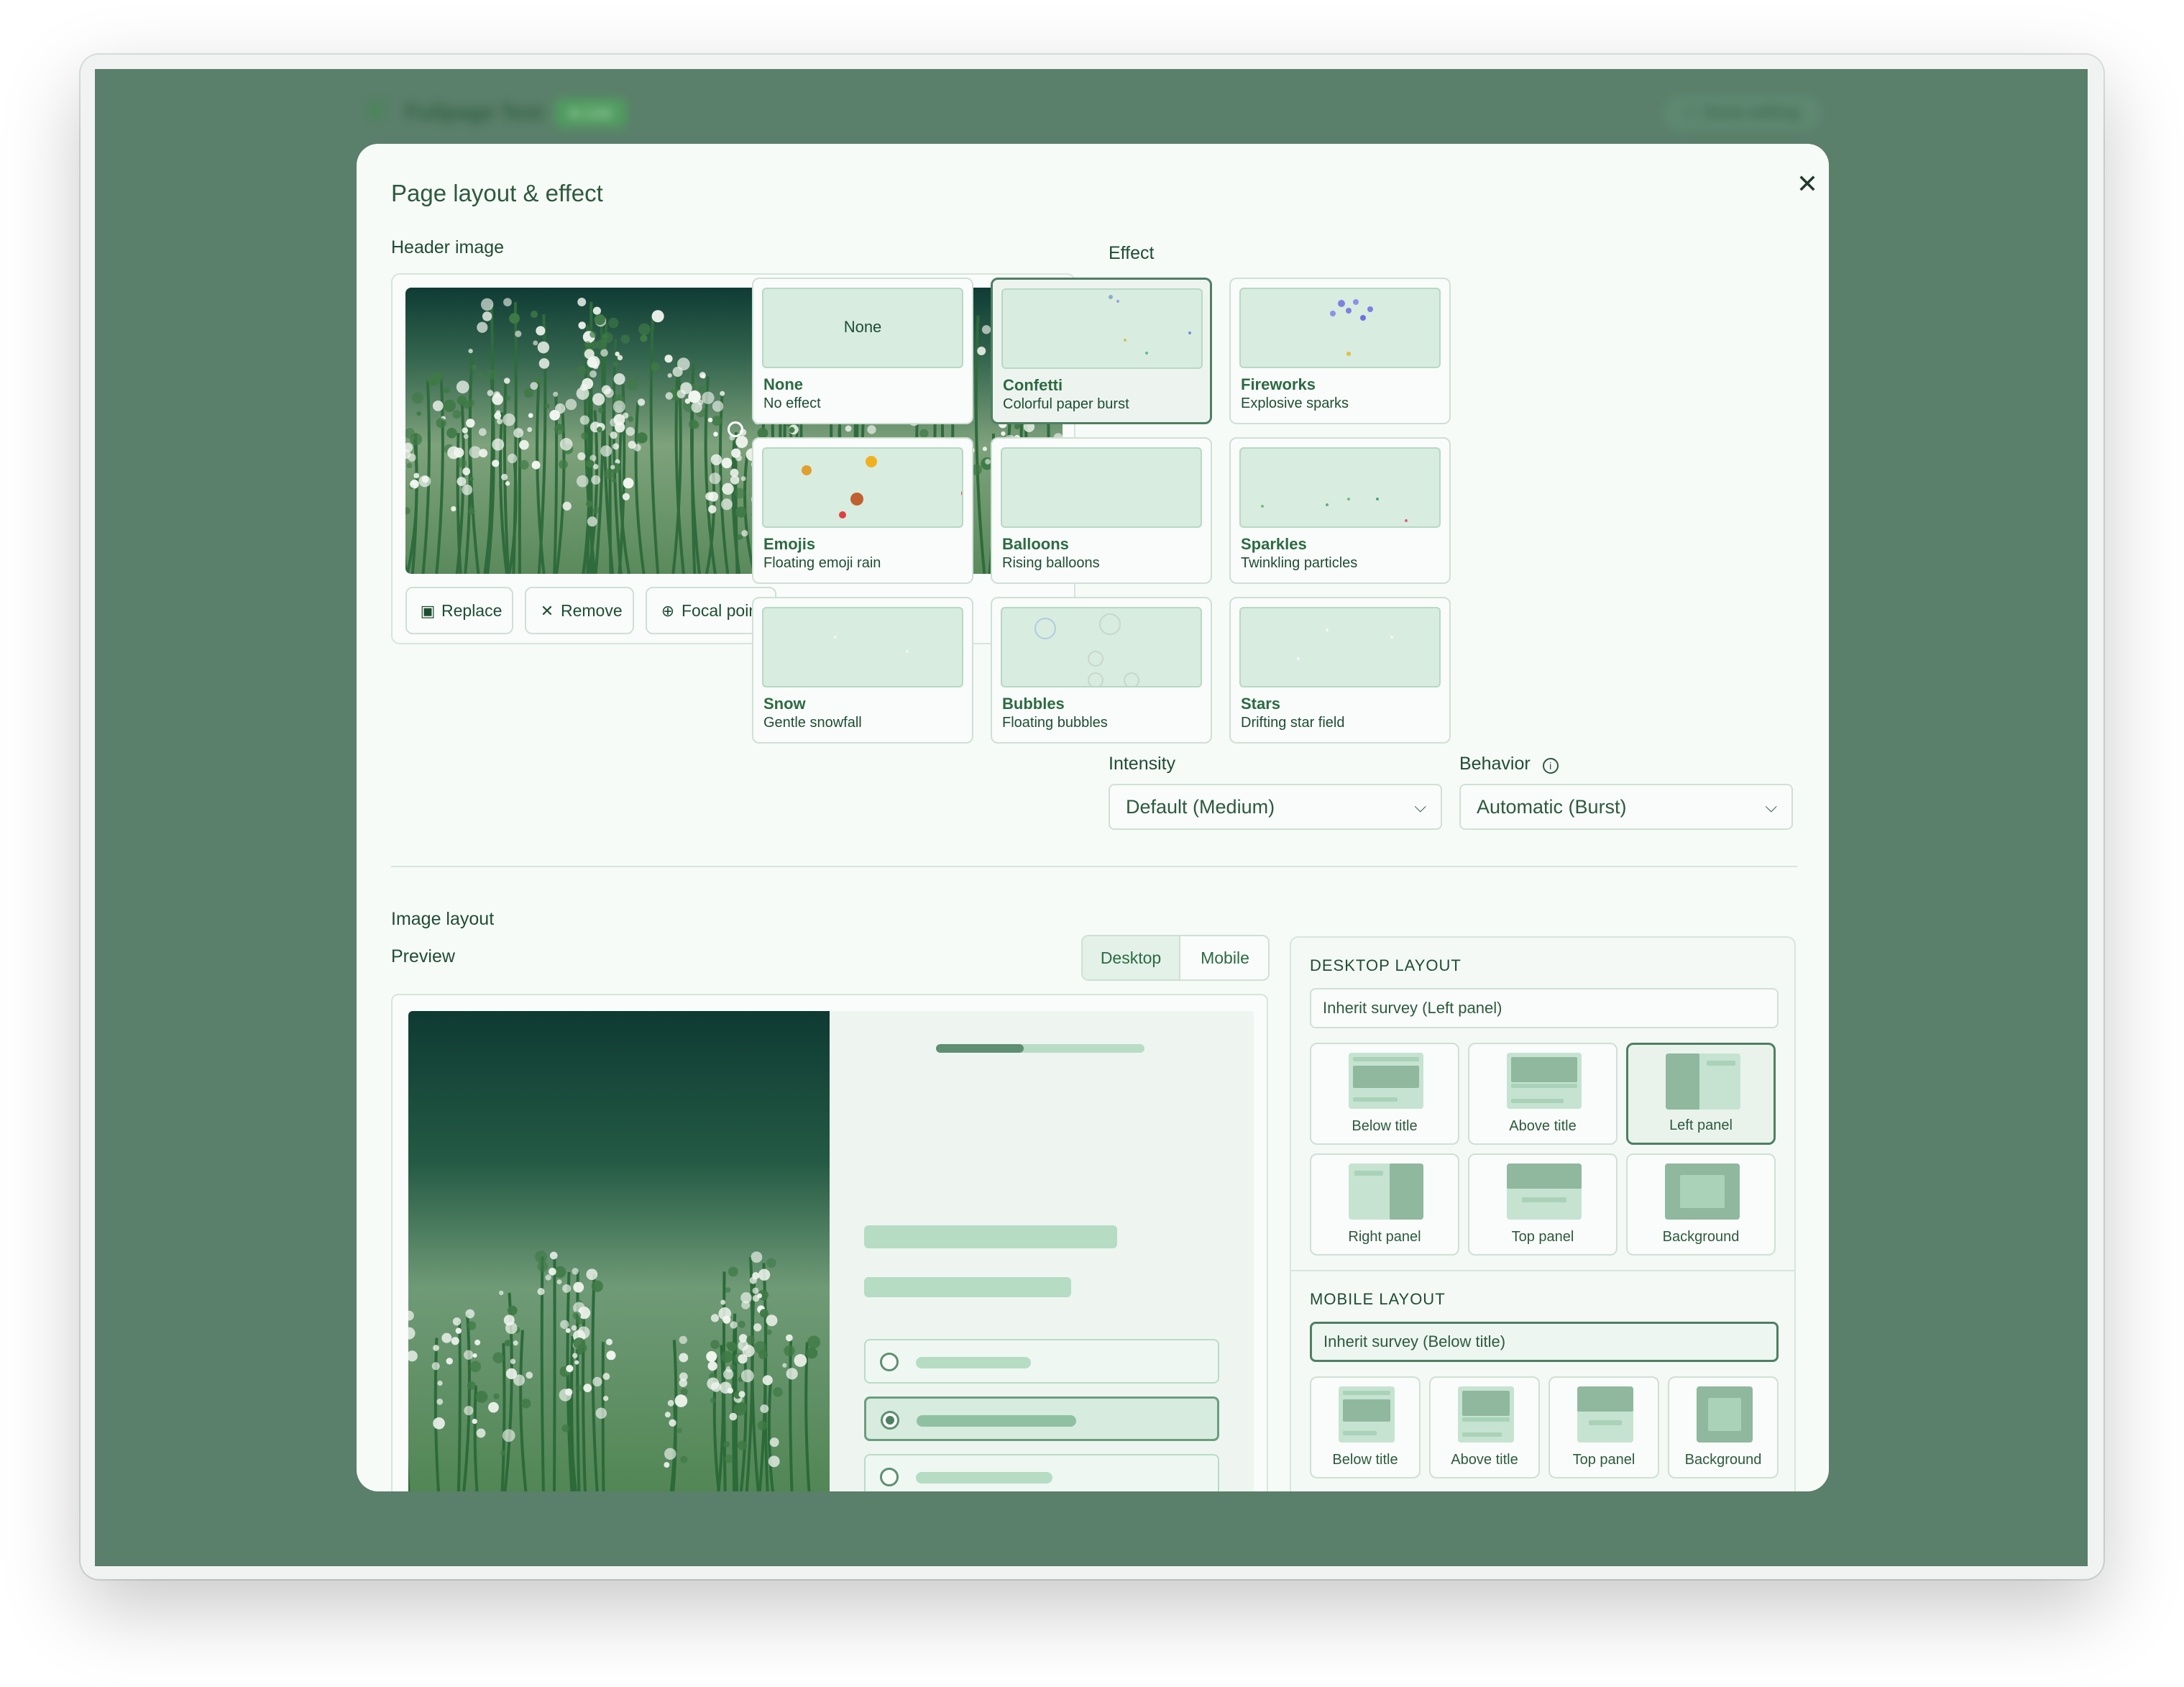  Describe the element at coordinates (547, 611) in the screenshot. I see `x-icon: ✕` at that location.